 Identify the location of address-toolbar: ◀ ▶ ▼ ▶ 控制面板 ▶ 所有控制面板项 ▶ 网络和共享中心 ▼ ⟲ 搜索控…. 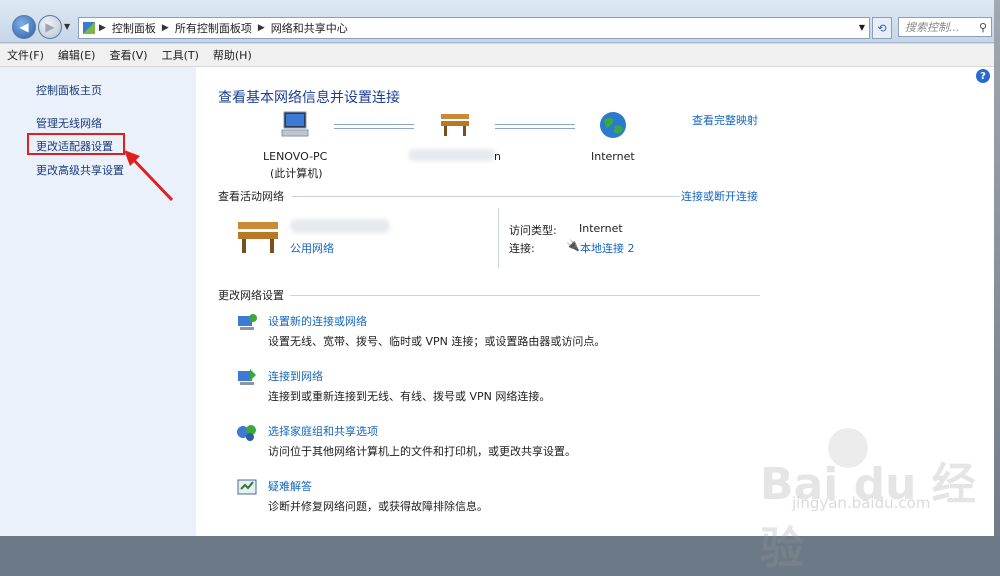
(500, 21).